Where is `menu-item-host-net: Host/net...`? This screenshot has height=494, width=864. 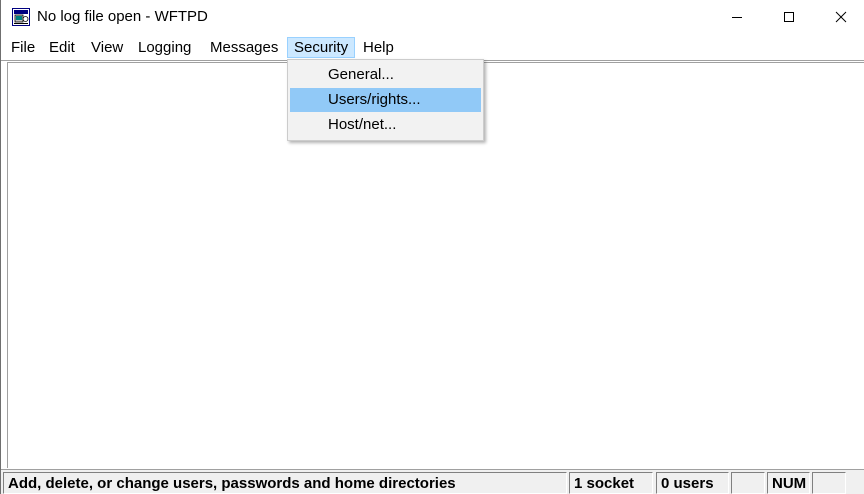
menu-item-host-net: Host/net... is located at coordinates (385, 125).